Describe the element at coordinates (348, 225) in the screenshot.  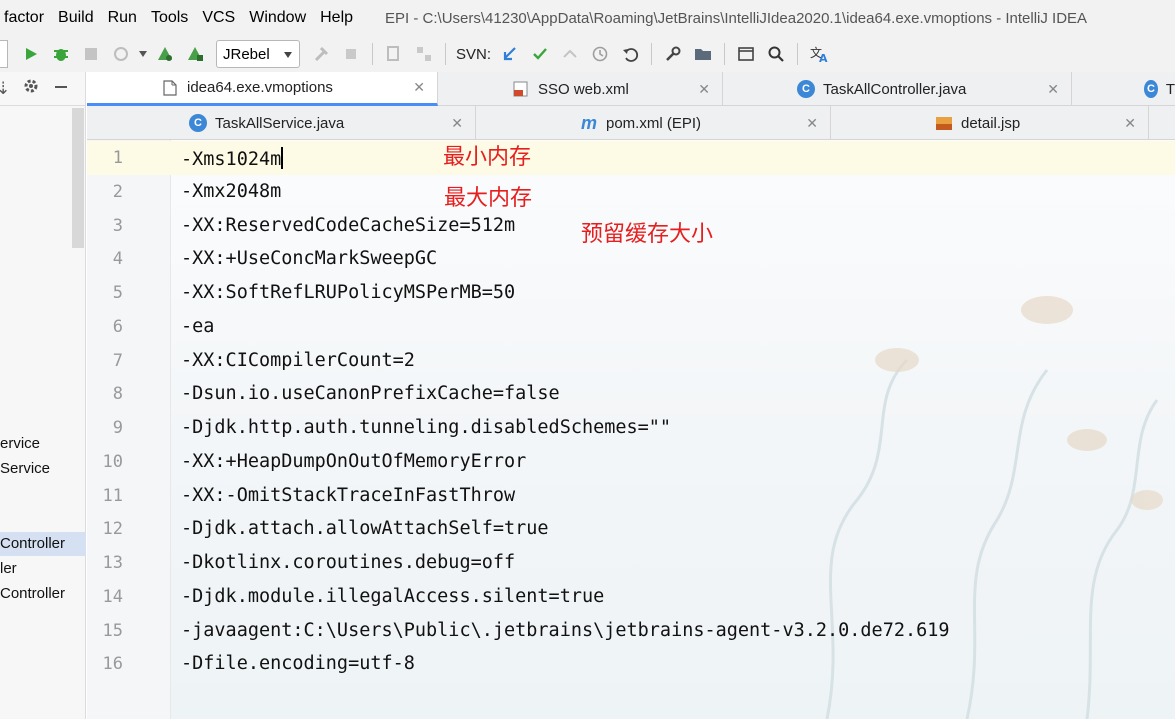
I see `code-line: -XX:ReservedCodeCacheSize=512m` at that location.